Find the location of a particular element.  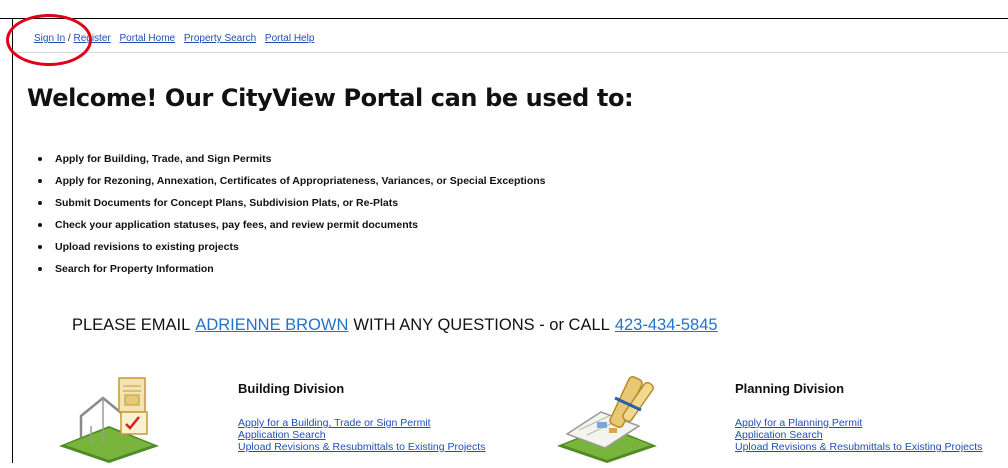

feature-item: Search for Property Information is located at coordinates (292, 272).